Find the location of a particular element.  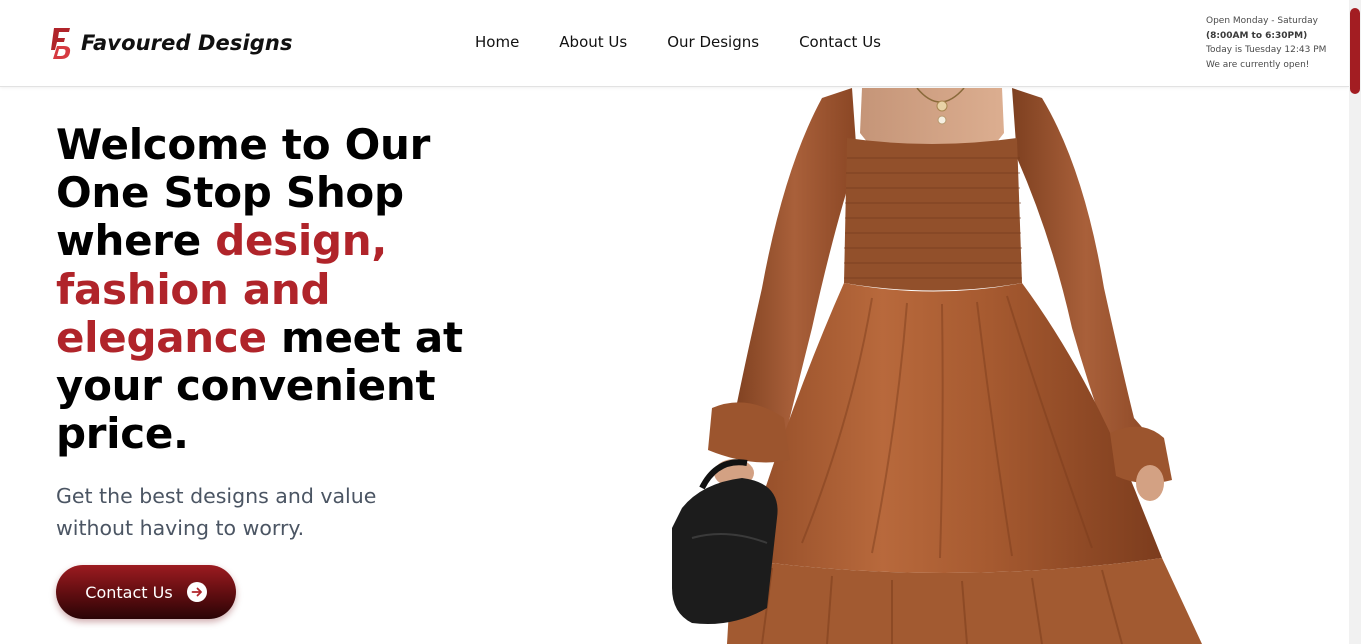

hours-days: Open Monday - Saturday is located at coordinates (1262, 21).